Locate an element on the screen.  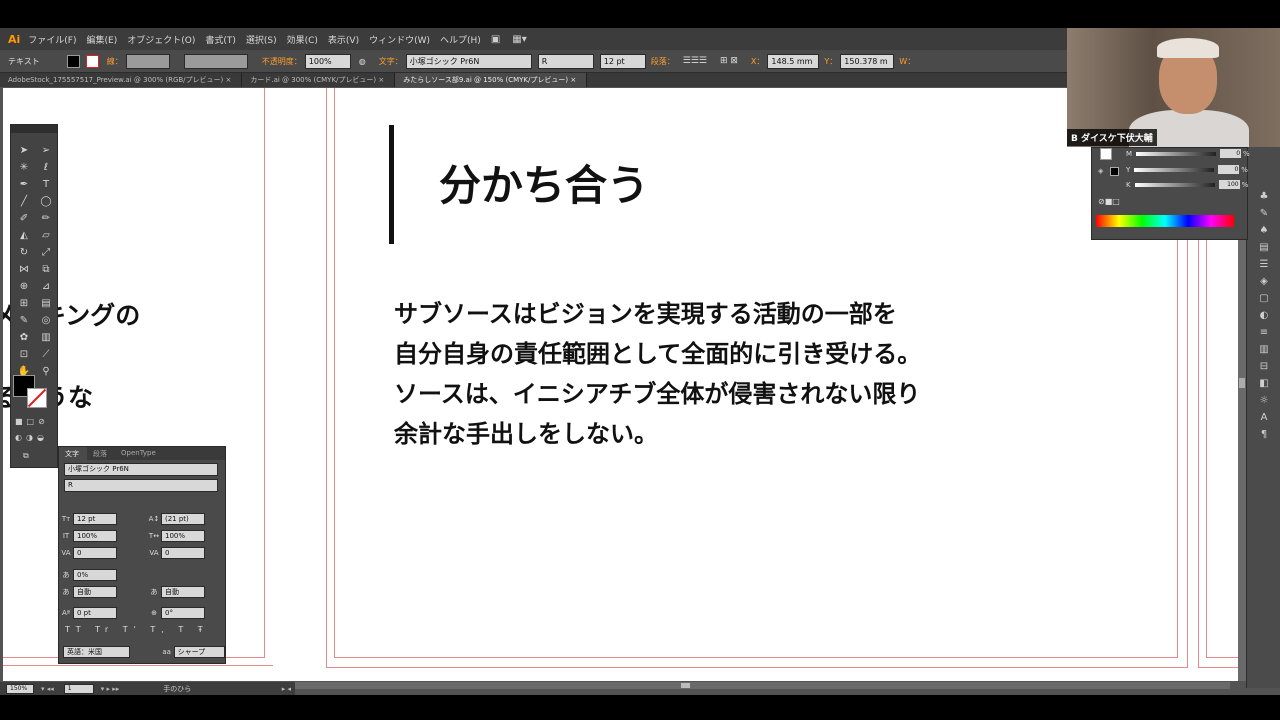
char-tracking-field: 0 is located at coordinates (183, 553).